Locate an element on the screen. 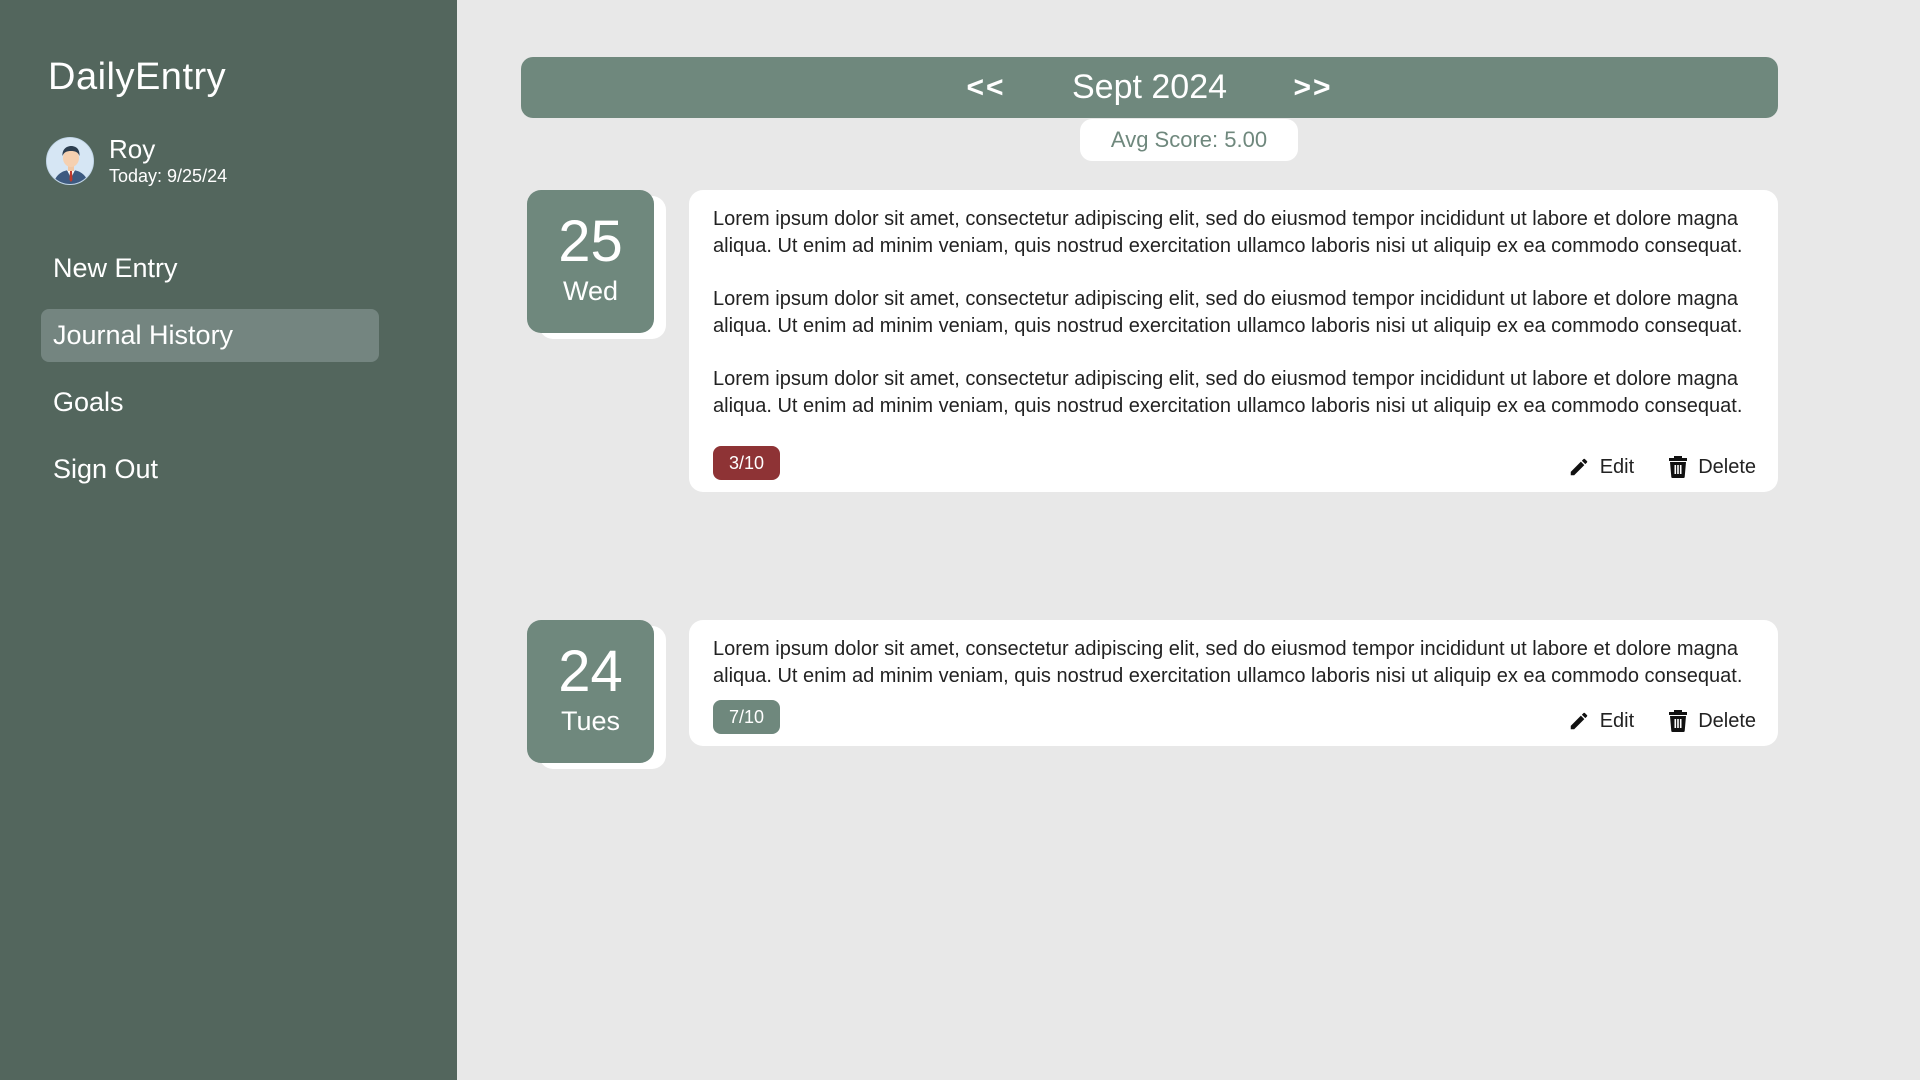 Image resolution: width=1920 pixels, height=1080 pixels. nav-item-journal-history: Journal History is located at coordinates (210, 335).